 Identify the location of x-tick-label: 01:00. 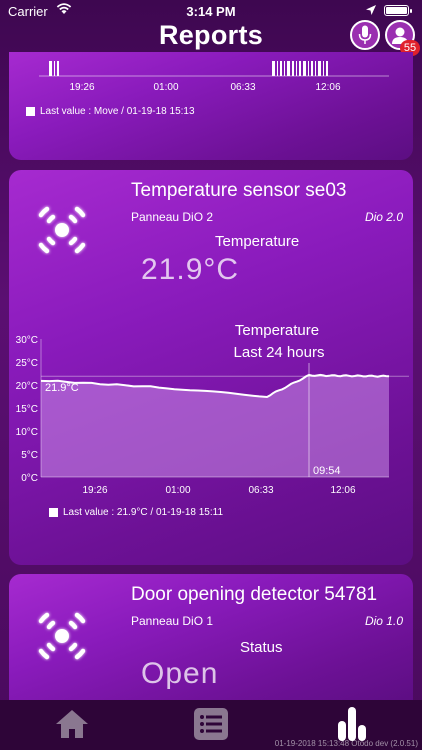
(177, 490).